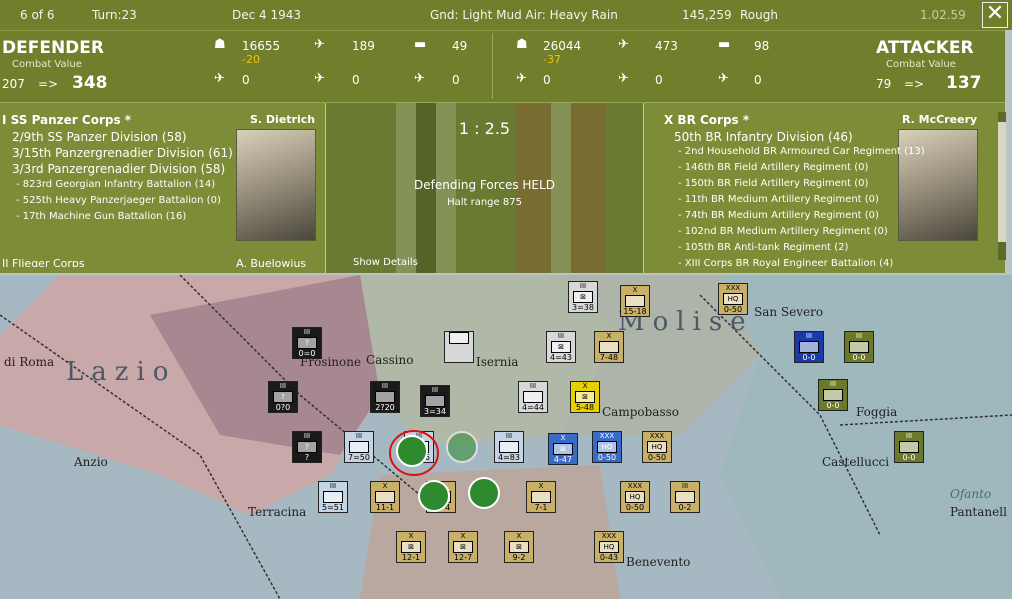  Describe the element at coordinates (246, 80) in the screenshot. I see `defender-fighters: 0` at that location.